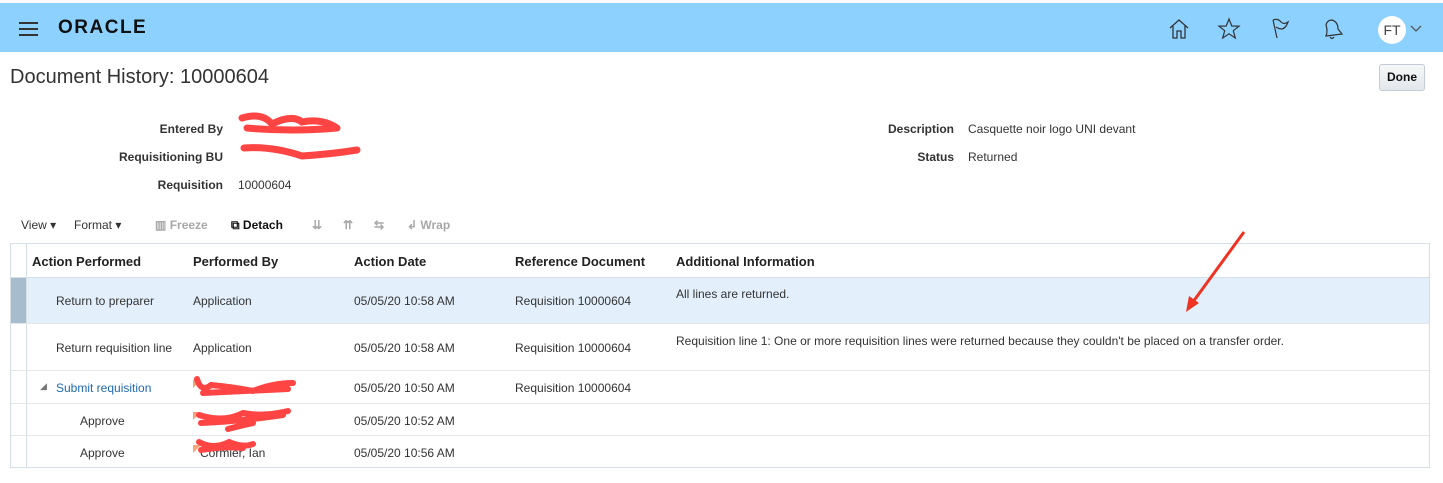  Describe the element at coordinates (19, 260) in the screenshot. I see `row-selector-header` at that location.